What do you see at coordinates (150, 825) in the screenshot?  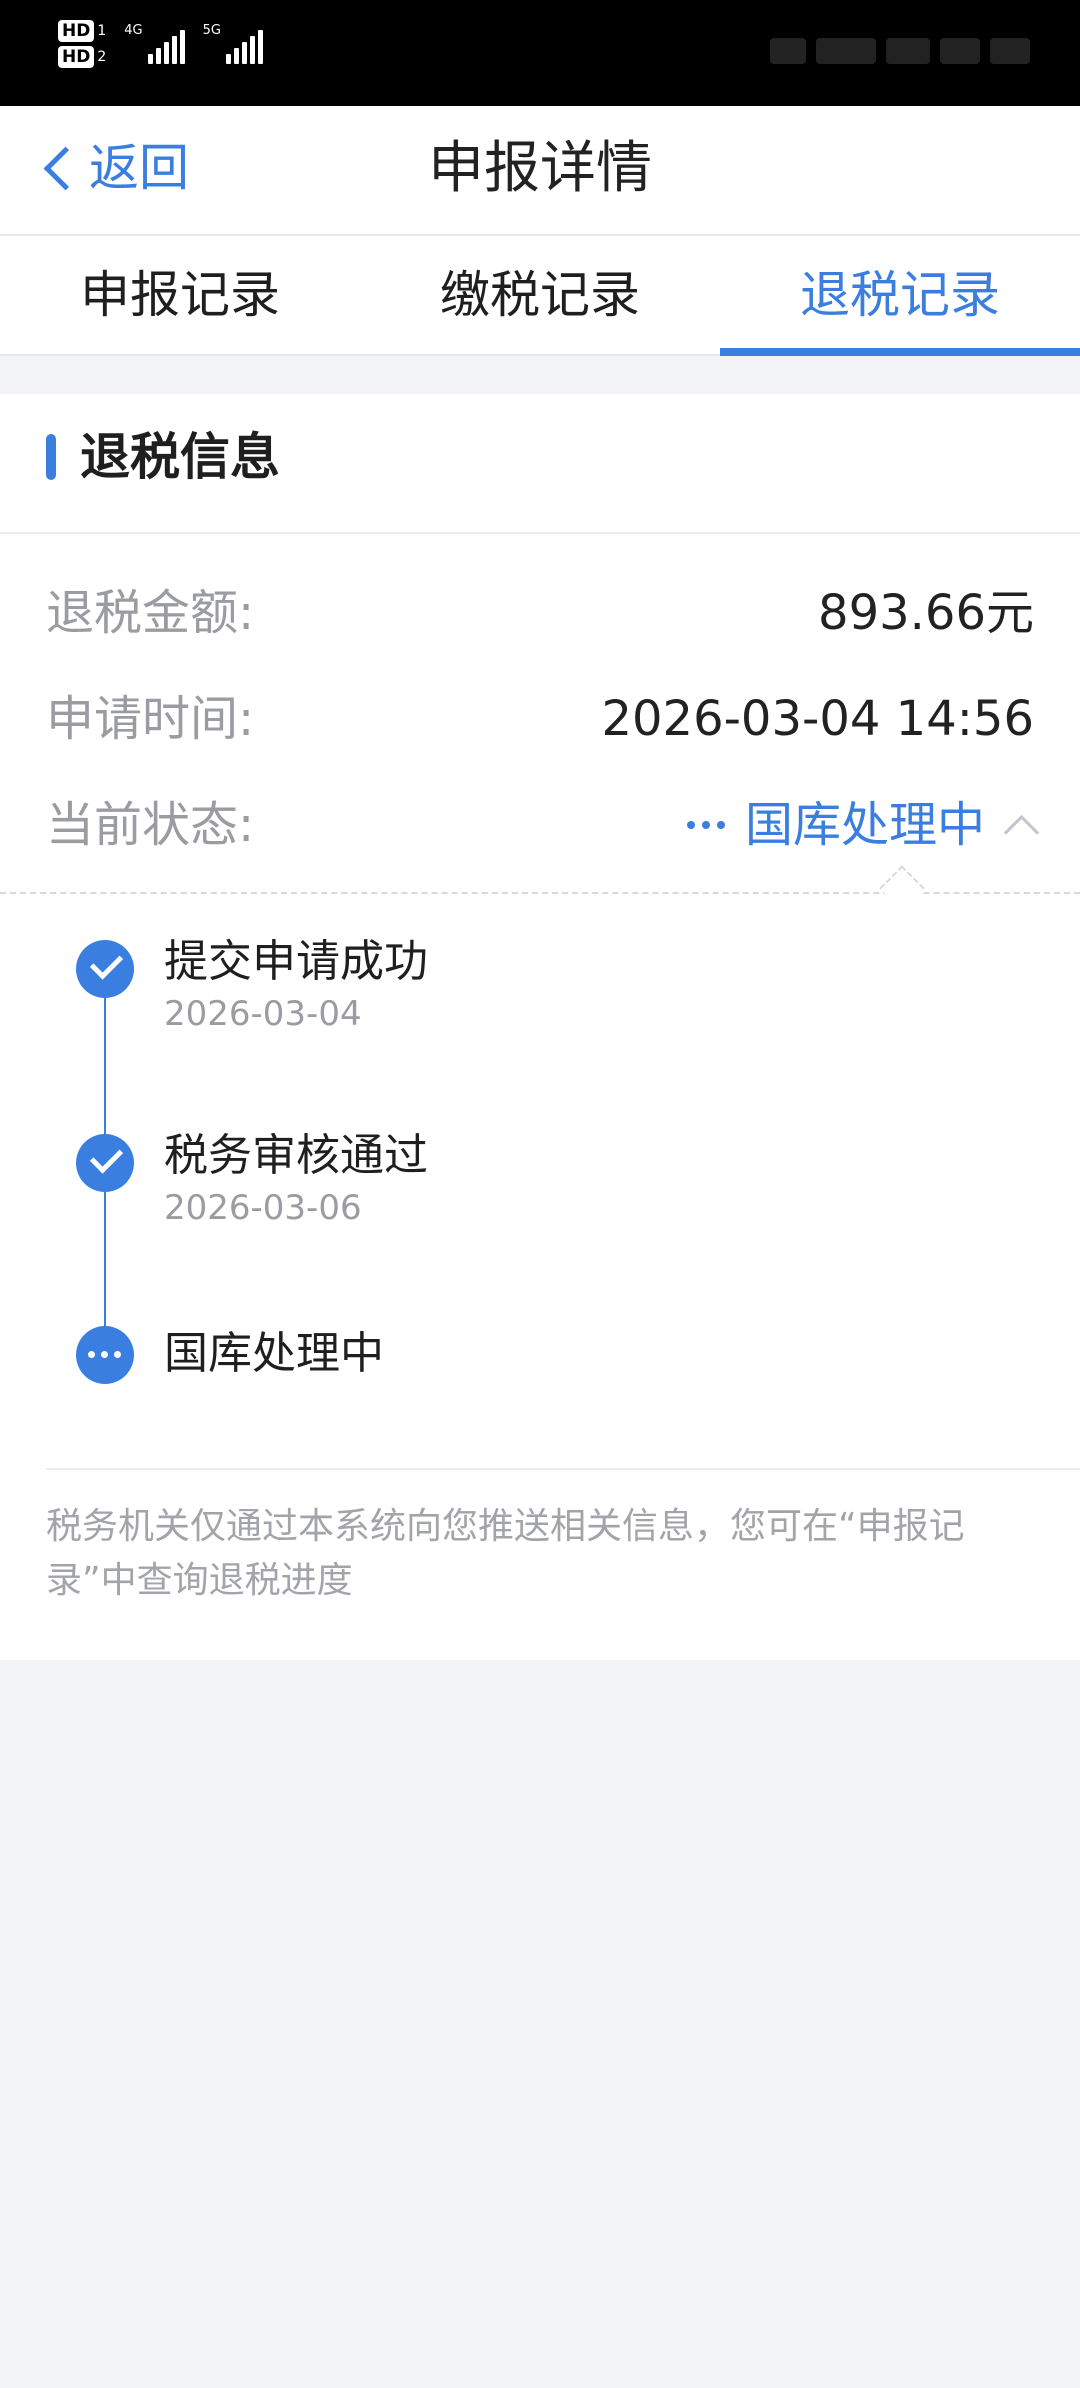 I see `current-status-label: 当前状态:` at bounding box center [150, 825].